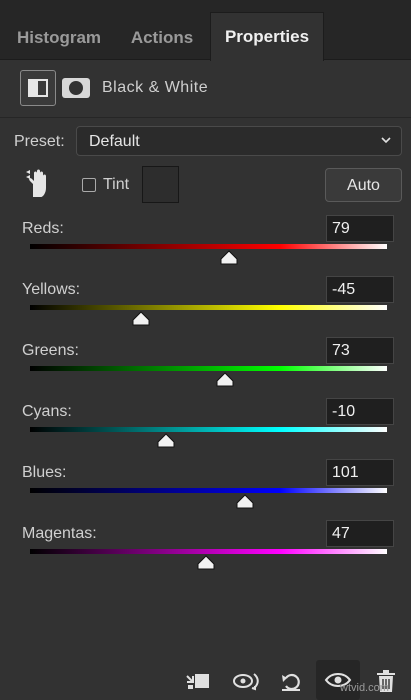  I want to click on preset-value: Default, so click(114, 141).